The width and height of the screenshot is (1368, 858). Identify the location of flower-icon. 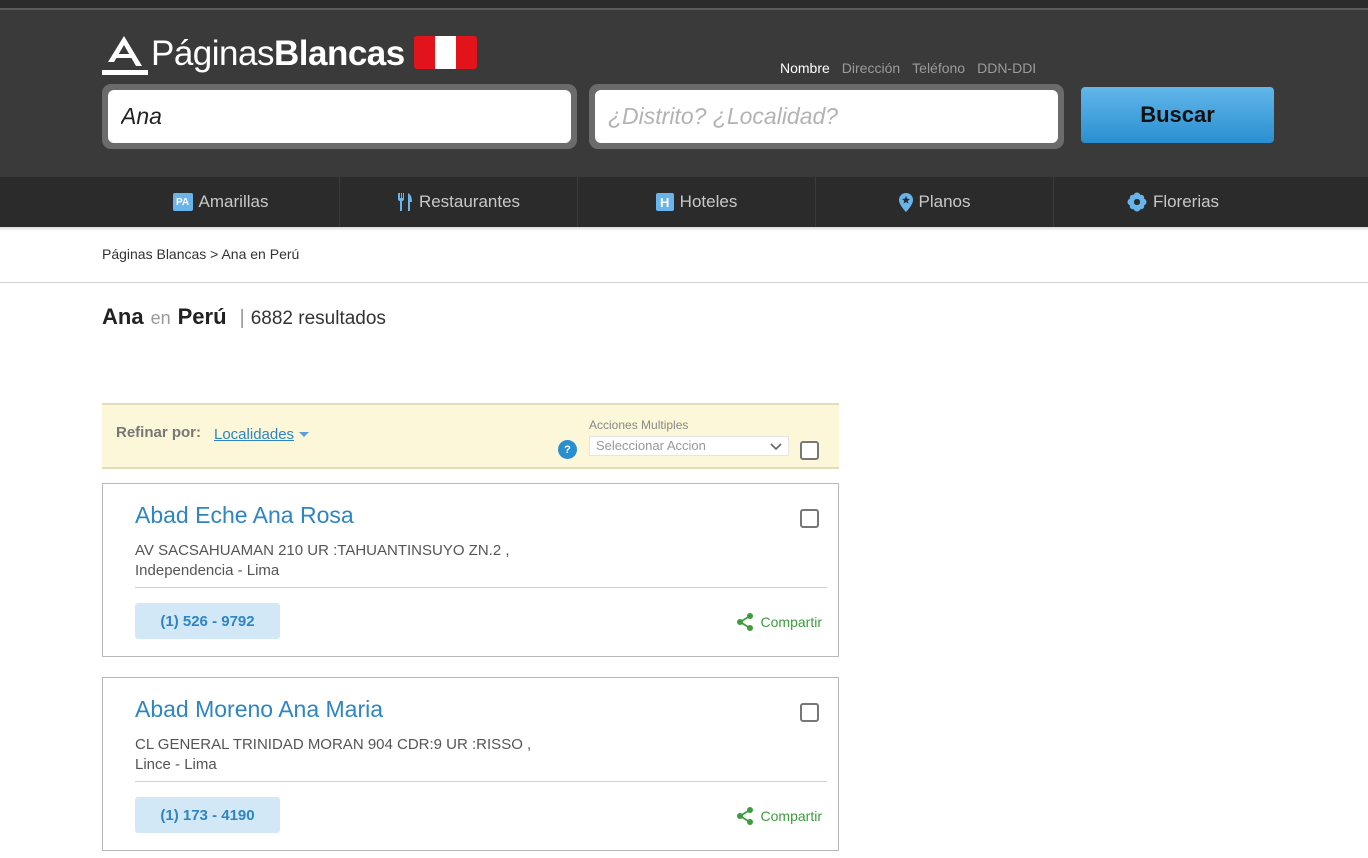
(1137, 202).